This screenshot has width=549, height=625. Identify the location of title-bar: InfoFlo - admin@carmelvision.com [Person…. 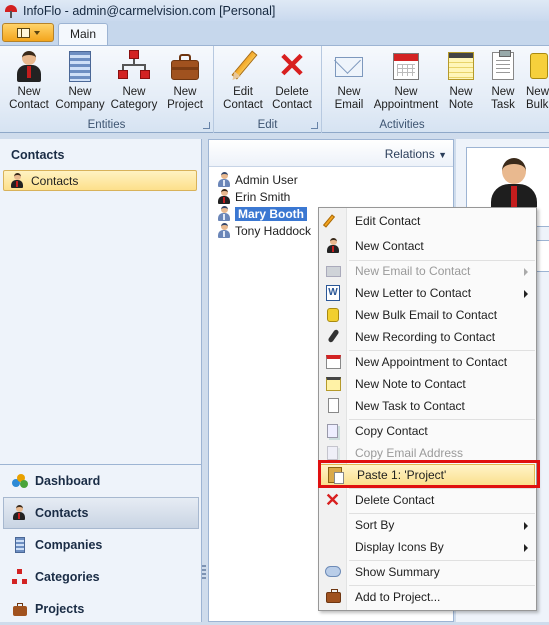
(274, 10).